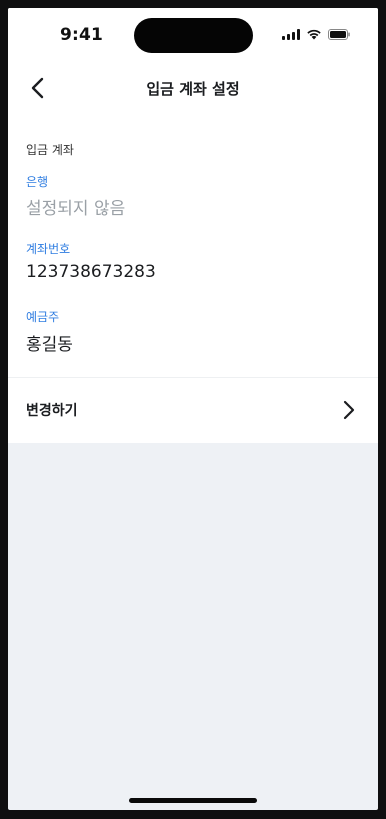 Image resolution: width=386 pixels, height=819 pixels. I want to click on status-icons, so click(316, 34).